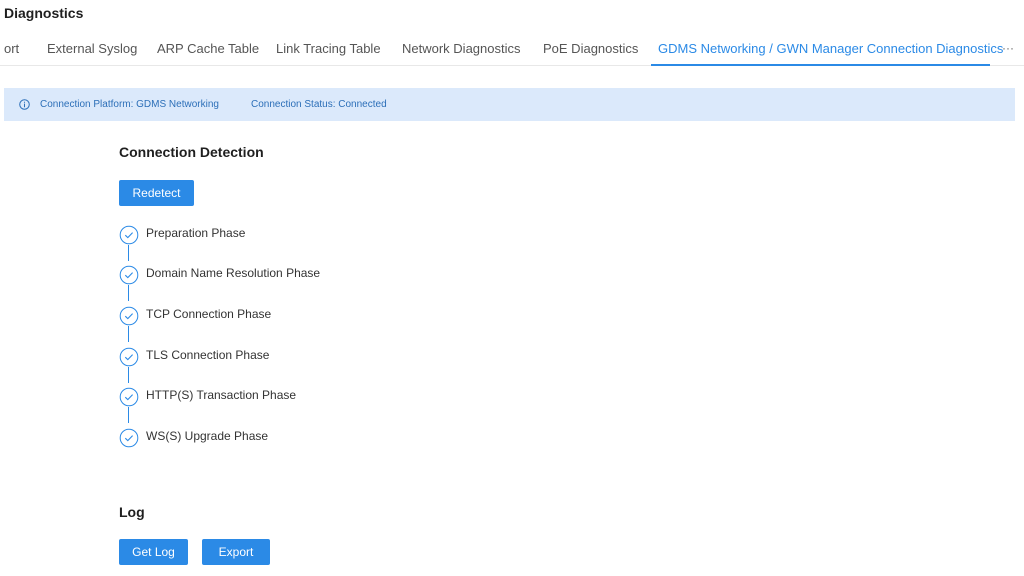  Describe the element at coordinates (209, 314) in the screenshot. I see `phase-label: TCP Connection Phase` at that location.